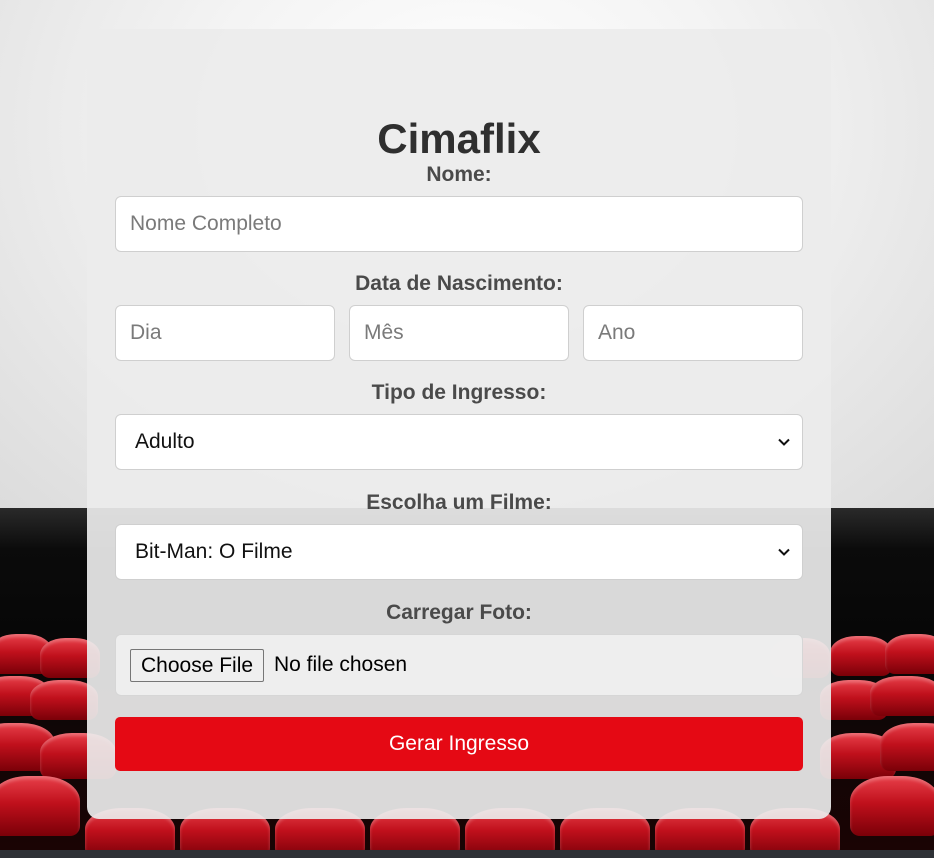 This screenshot has height=858, width=934. What do you see at coordinates (459, 502) in the screenshot?
I see `movie-label: Escolha um Filme:` at bounding box center [459, 502].